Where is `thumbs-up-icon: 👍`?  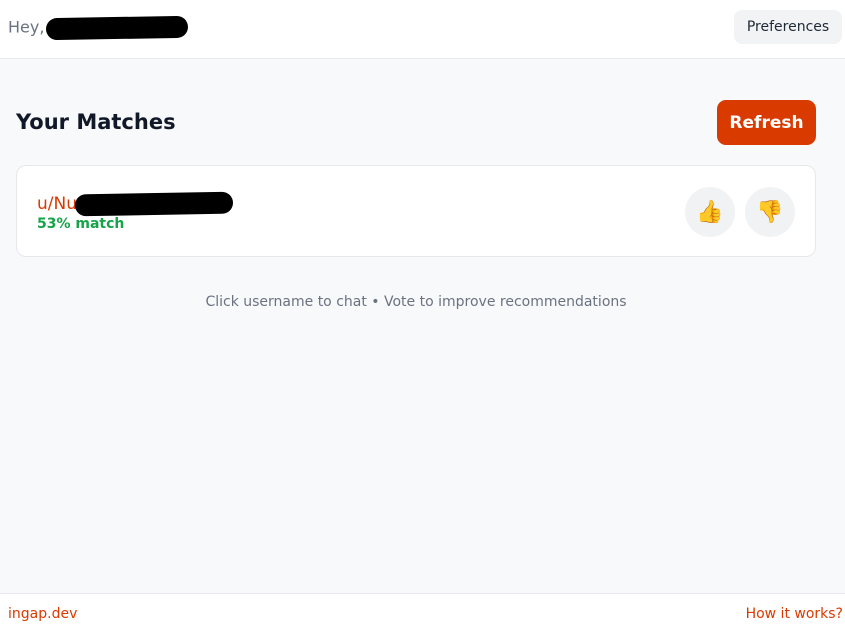
thumbs-up-icon: 👍 is located at coordinates (710, 211).